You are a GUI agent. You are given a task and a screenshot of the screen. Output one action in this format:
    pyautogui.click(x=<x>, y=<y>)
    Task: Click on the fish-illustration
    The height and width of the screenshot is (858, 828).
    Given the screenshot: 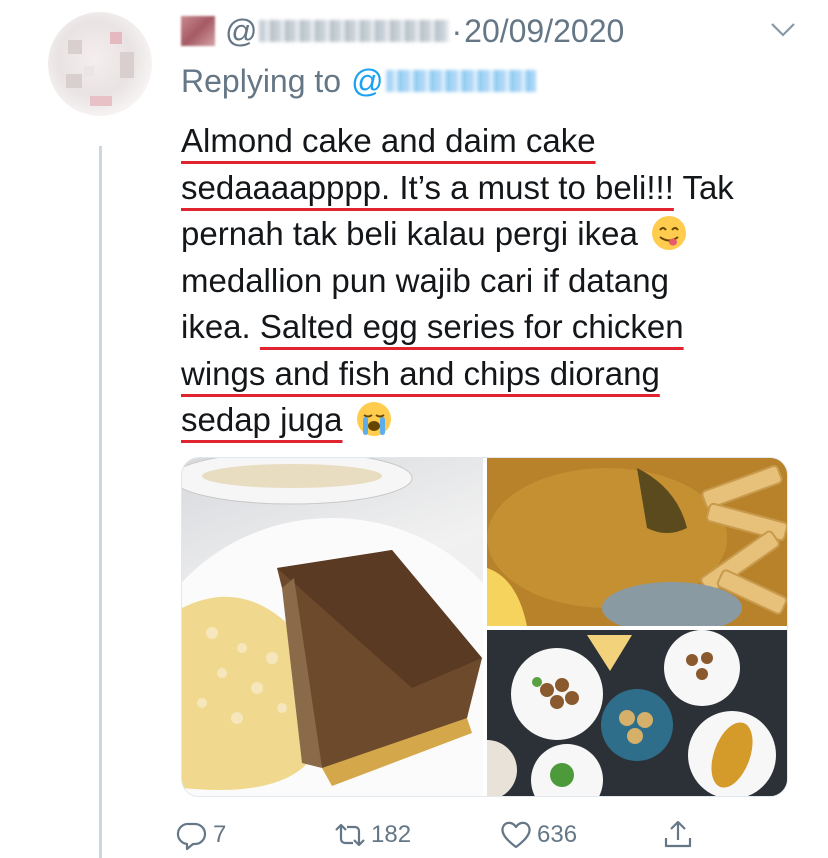 What is the action you would take?
    pyautogui.click(x=637, y=542)
    